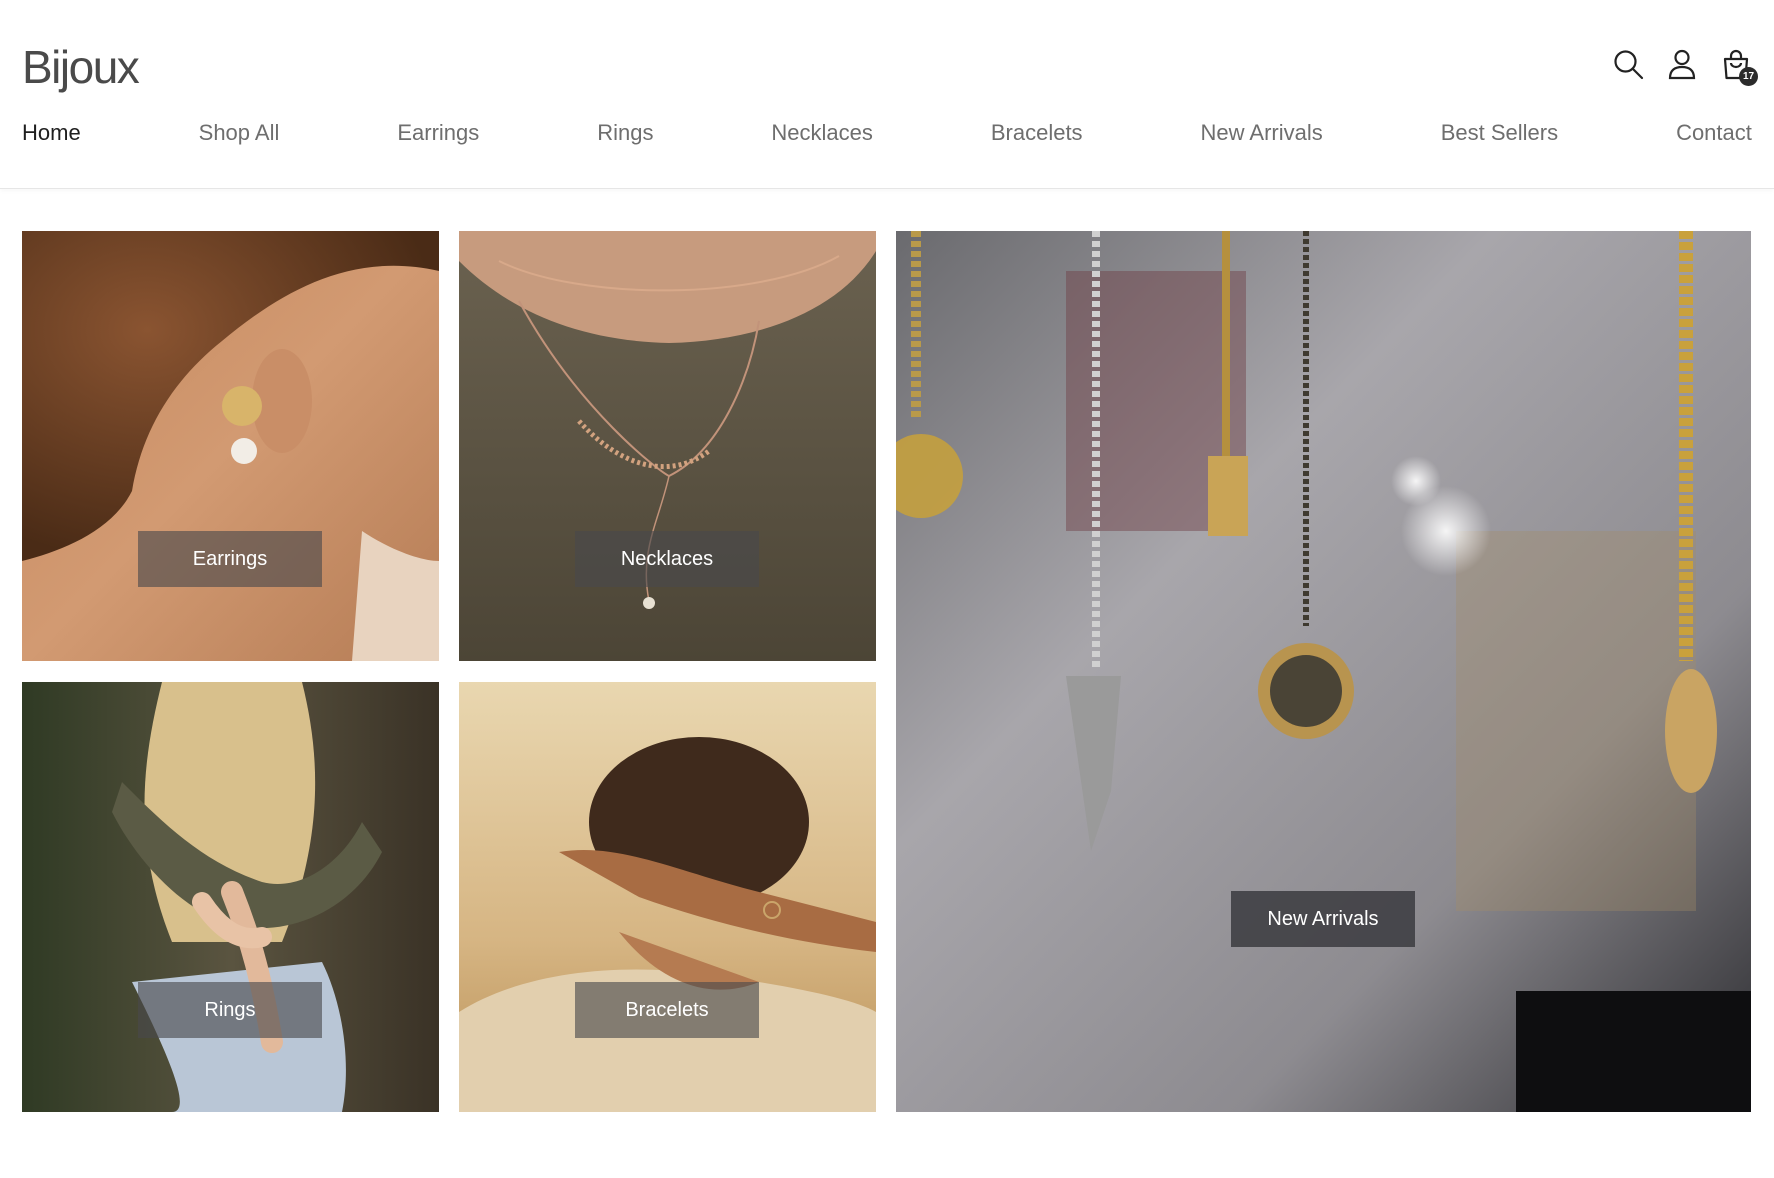 The width and height of the screenshot is (1774, 1178). Describe the element at coordinates (51, 133) in the screenshot. I see `nav-item-home: Home` at that location.